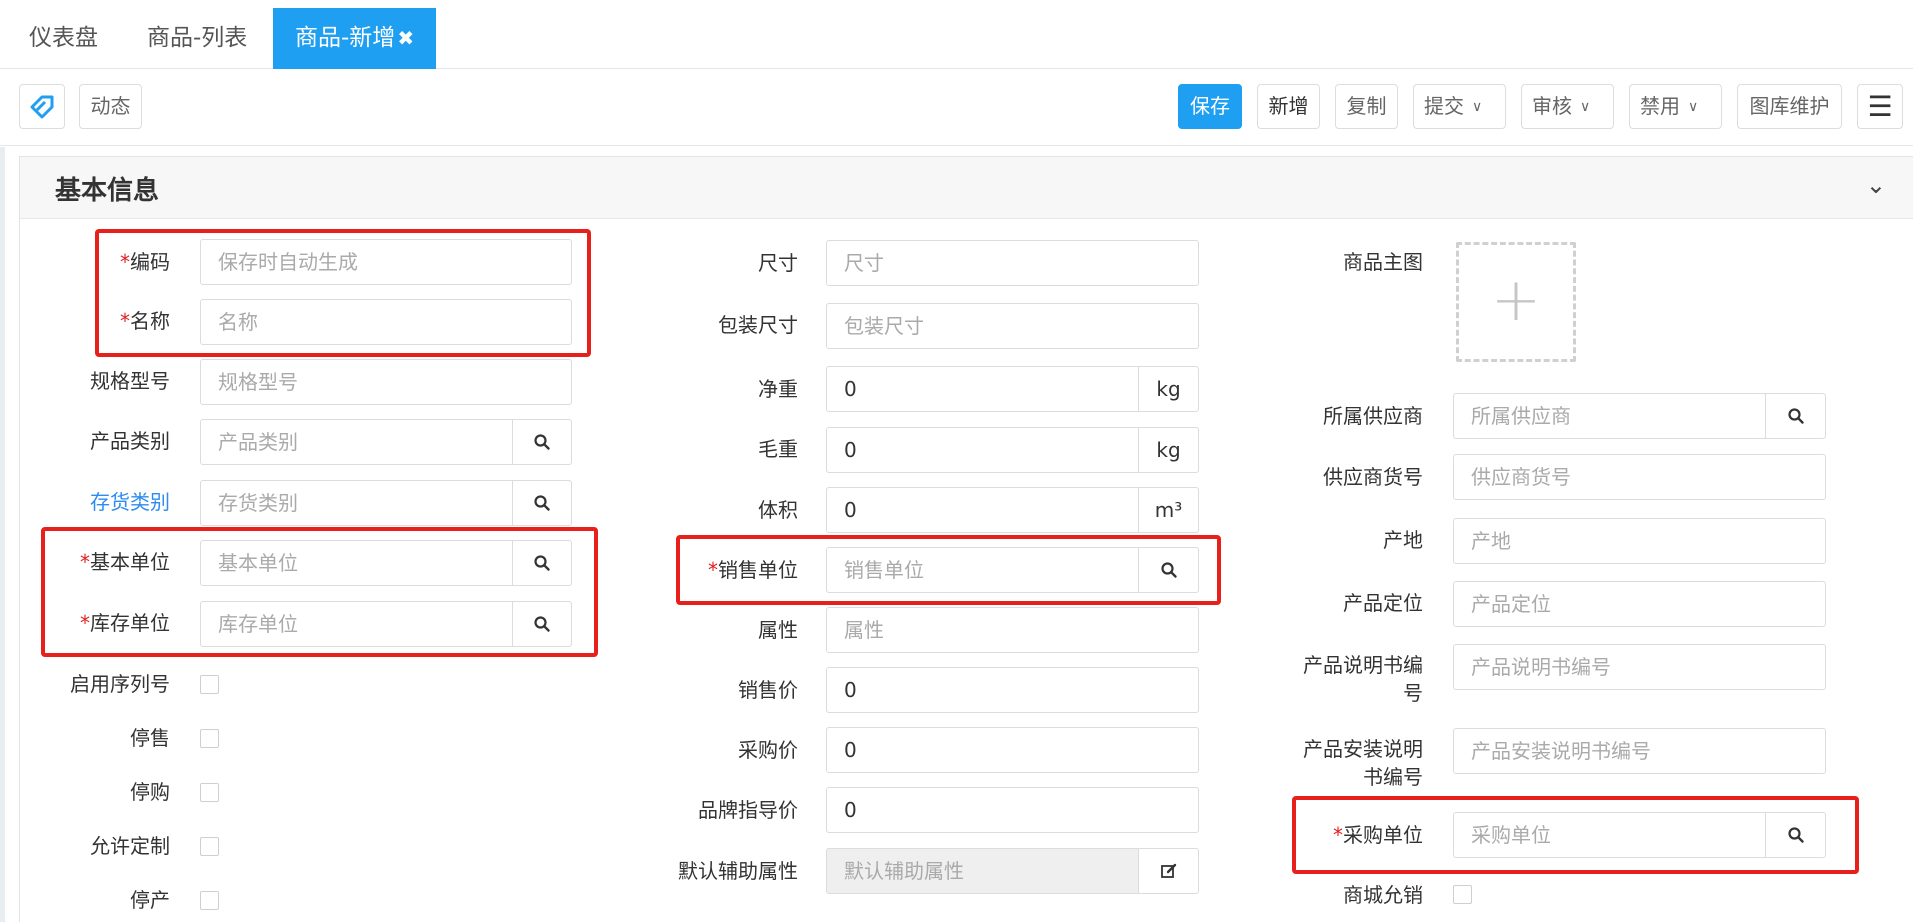  Describe the element at coordinates (1012, 630) in the screenshot. I see `attribute-input: 属性` at that location.